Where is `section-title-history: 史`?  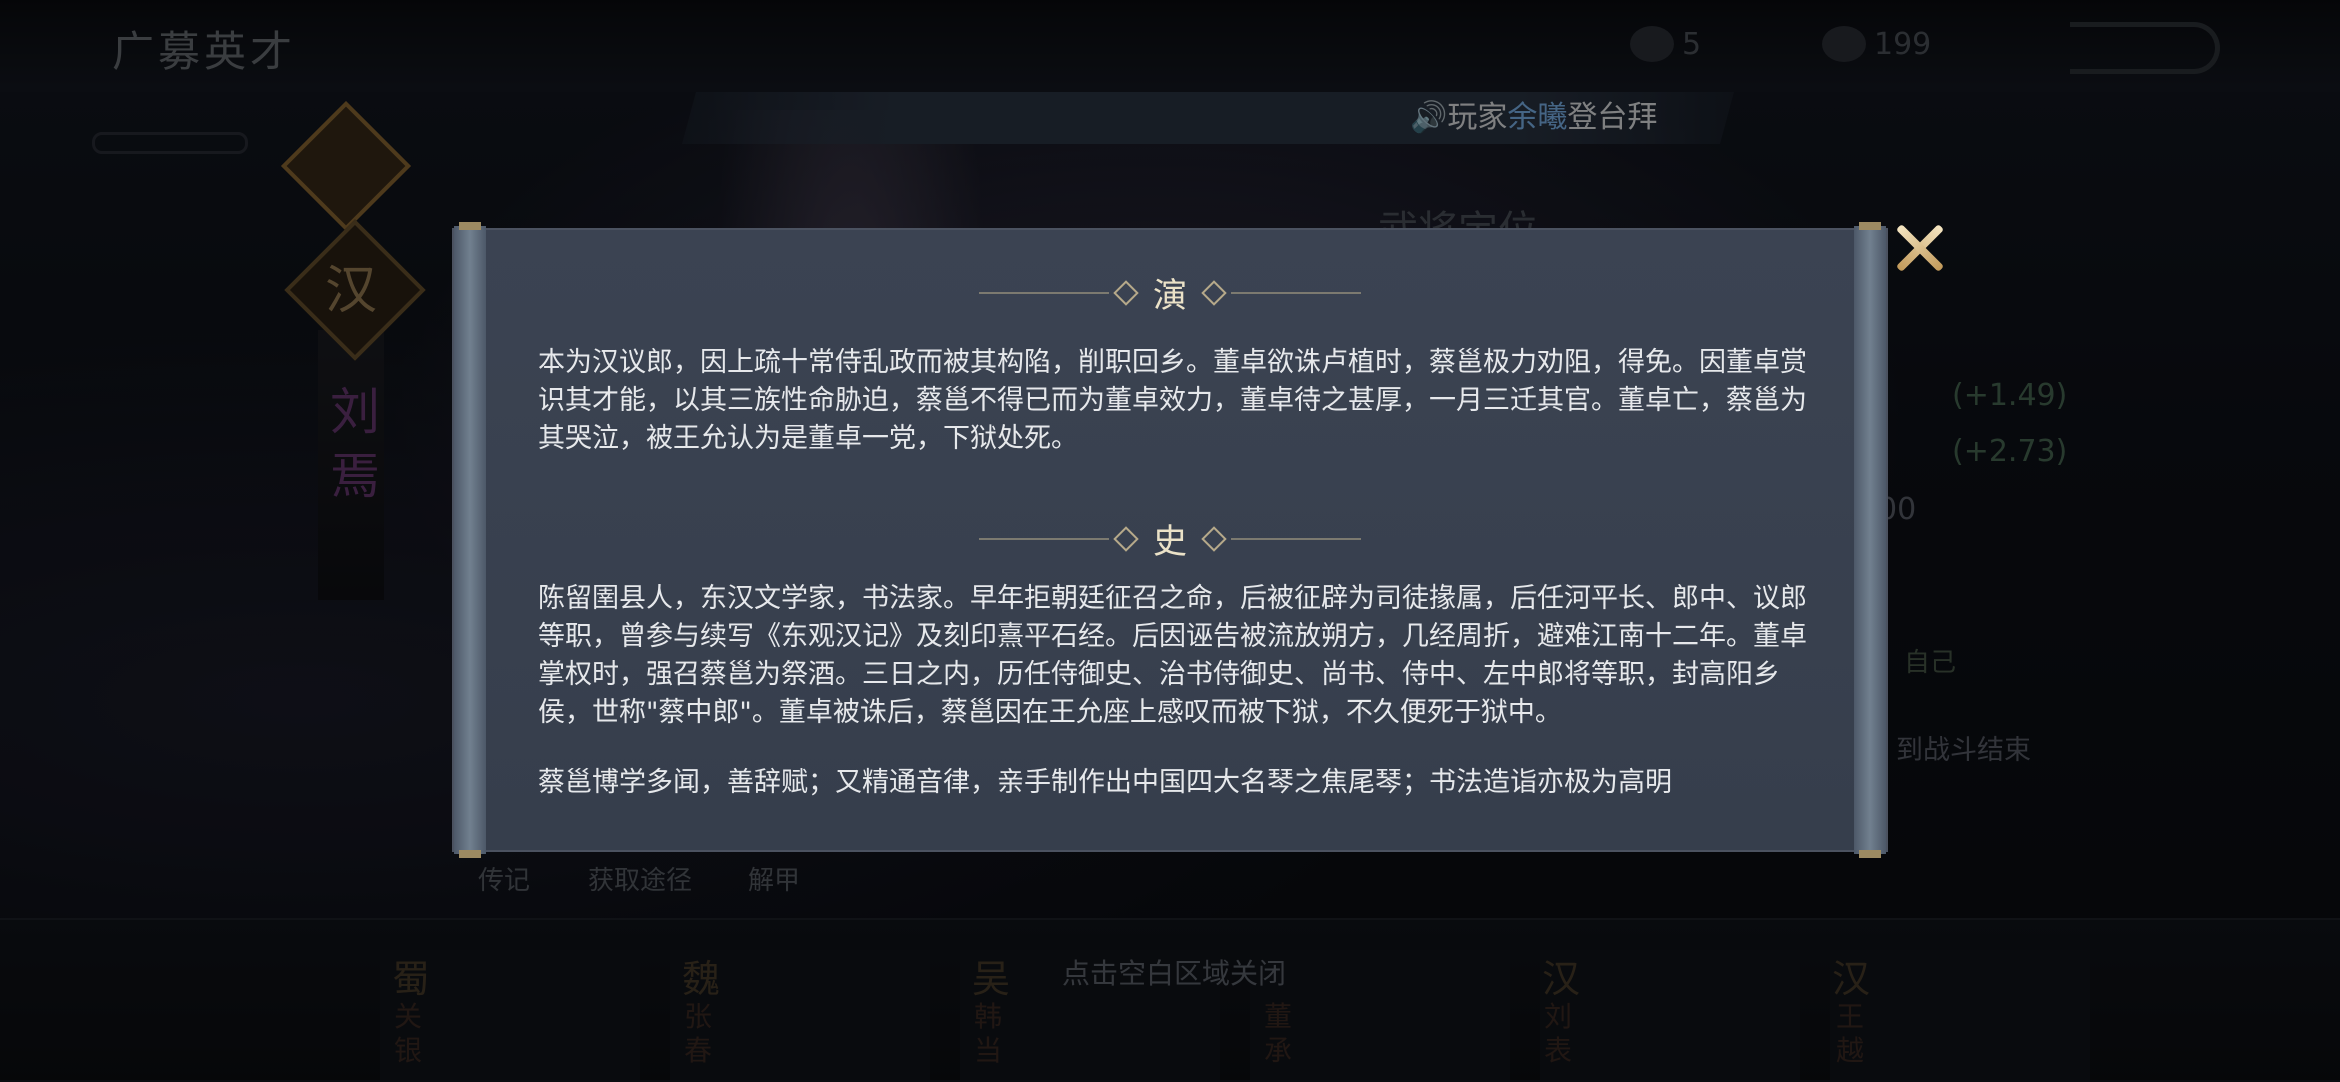
section-title-history: 史 is located at coordinates (1170, 542).